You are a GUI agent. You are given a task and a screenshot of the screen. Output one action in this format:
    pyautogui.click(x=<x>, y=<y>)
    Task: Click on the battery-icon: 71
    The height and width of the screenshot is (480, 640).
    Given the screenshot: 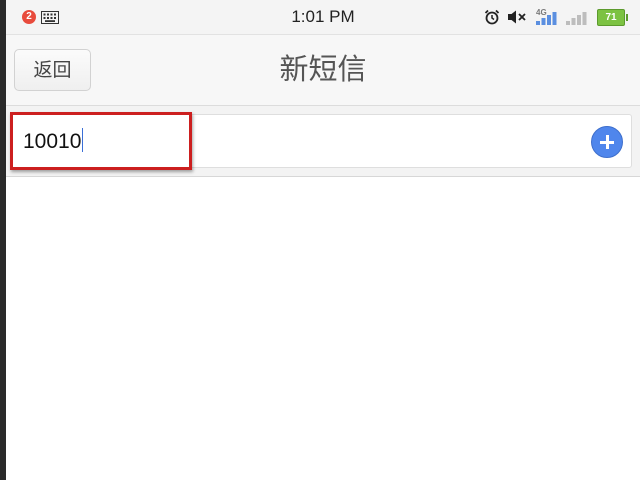 What is the action you would take?
    pyautogui.click(x=612, y=17)
    